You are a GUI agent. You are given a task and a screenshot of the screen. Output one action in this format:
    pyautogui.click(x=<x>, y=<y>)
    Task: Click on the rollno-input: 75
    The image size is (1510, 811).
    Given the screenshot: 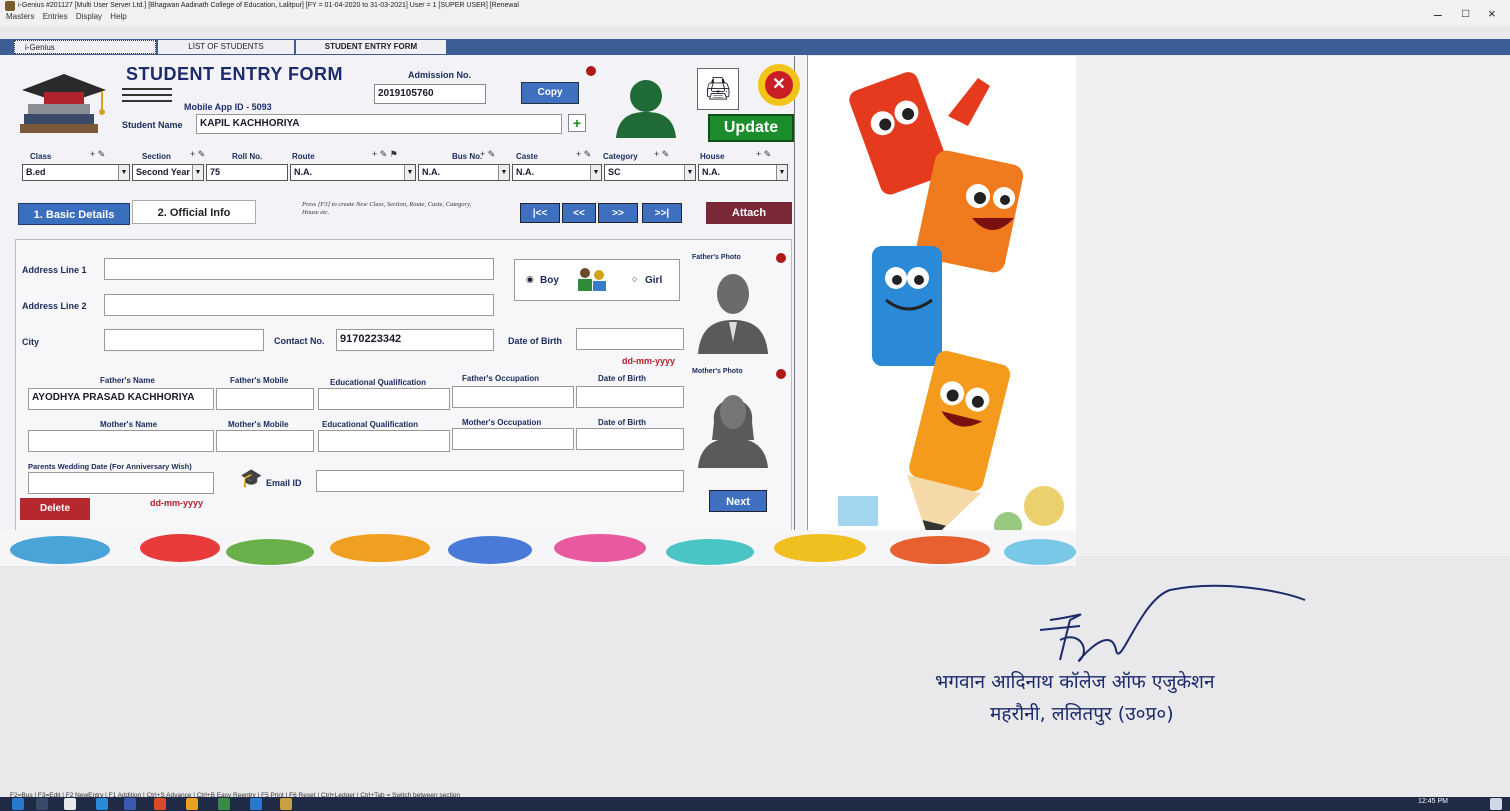 What is the action you would take?
    pyautogui.click(x=247, y=172)
    